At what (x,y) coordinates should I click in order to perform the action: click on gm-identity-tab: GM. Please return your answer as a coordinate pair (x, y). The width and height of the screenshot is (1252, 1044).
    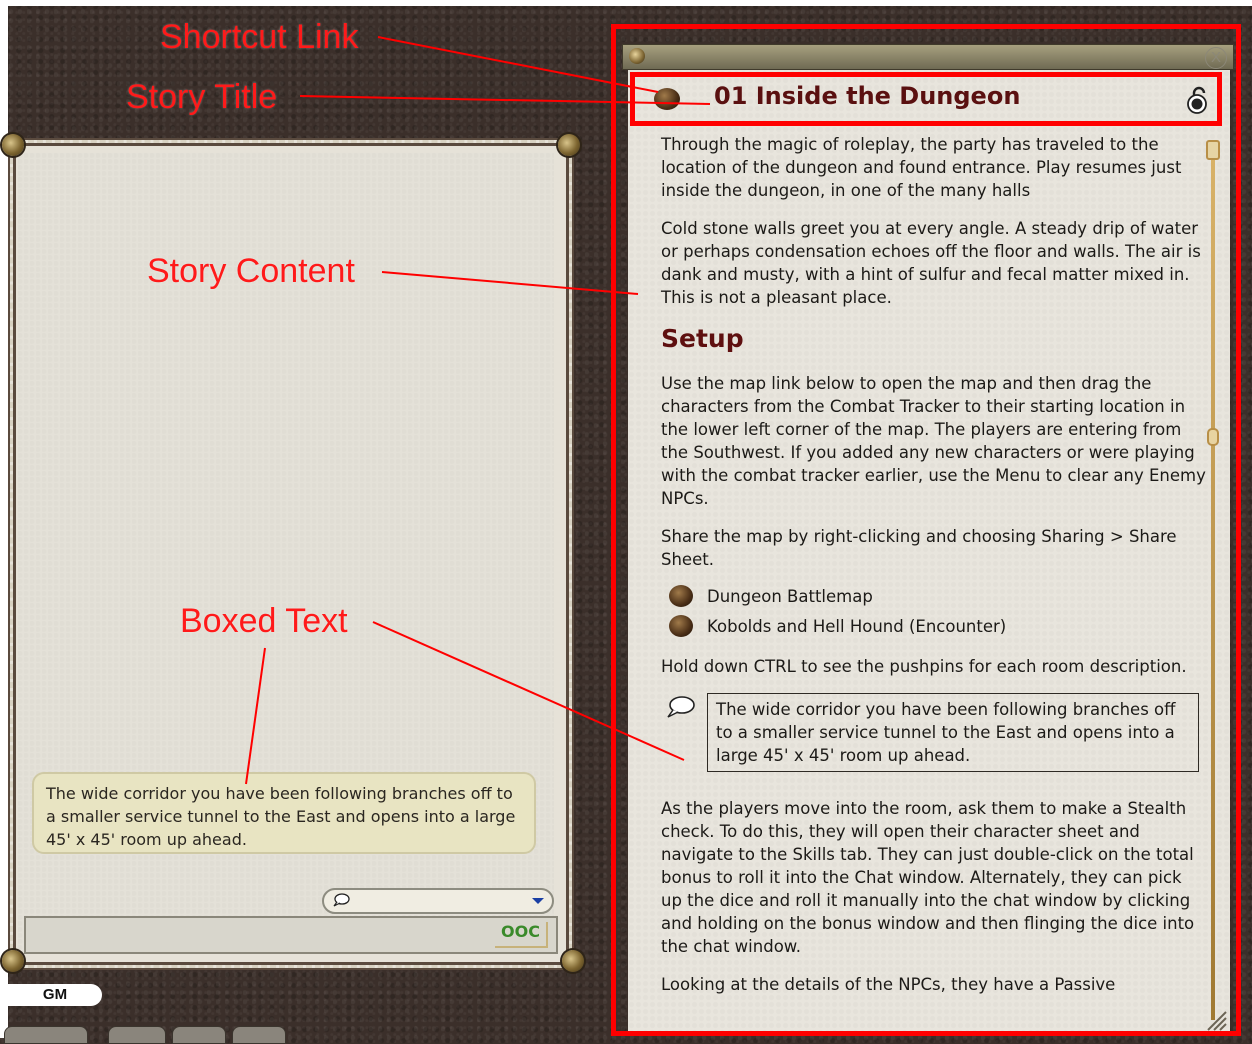
    Looking at the image, I should click on (55, 995).